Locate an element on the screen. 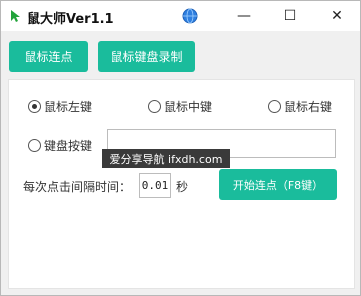  close-button: ✕ is located at coordinates (337, 16).